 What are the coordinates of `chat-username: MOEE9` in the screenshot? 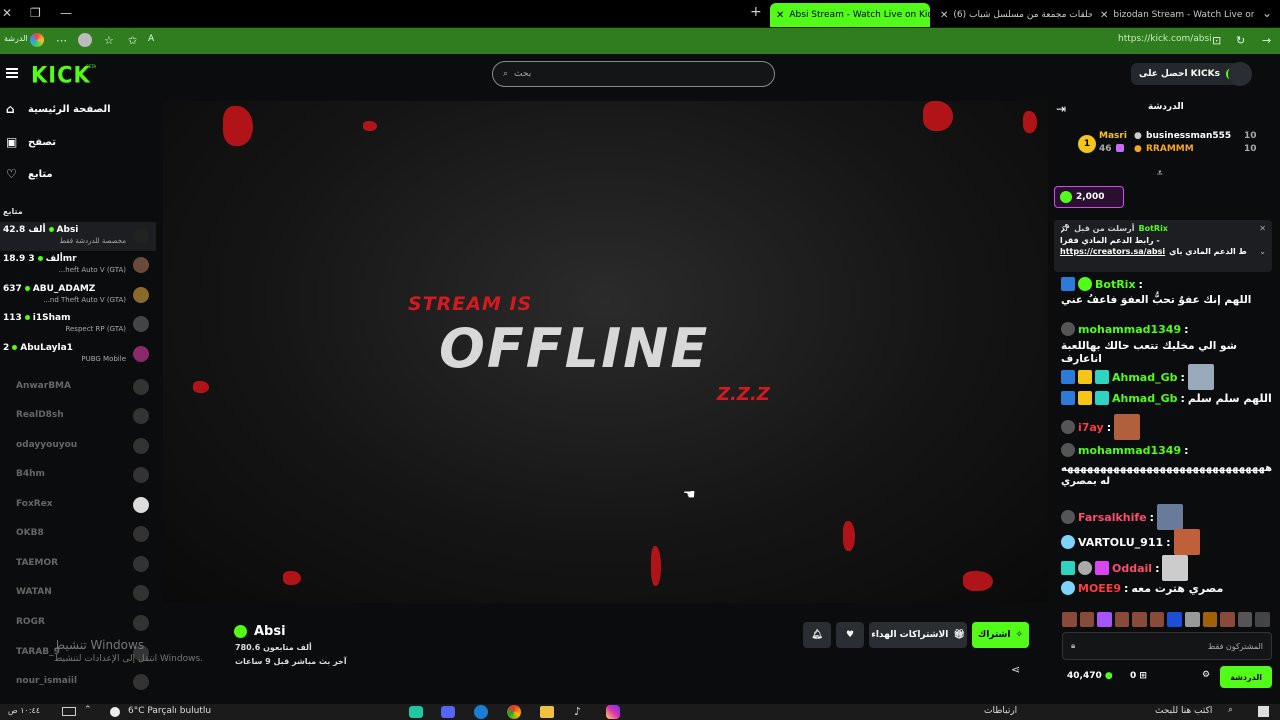 It's located at (1099, 588).